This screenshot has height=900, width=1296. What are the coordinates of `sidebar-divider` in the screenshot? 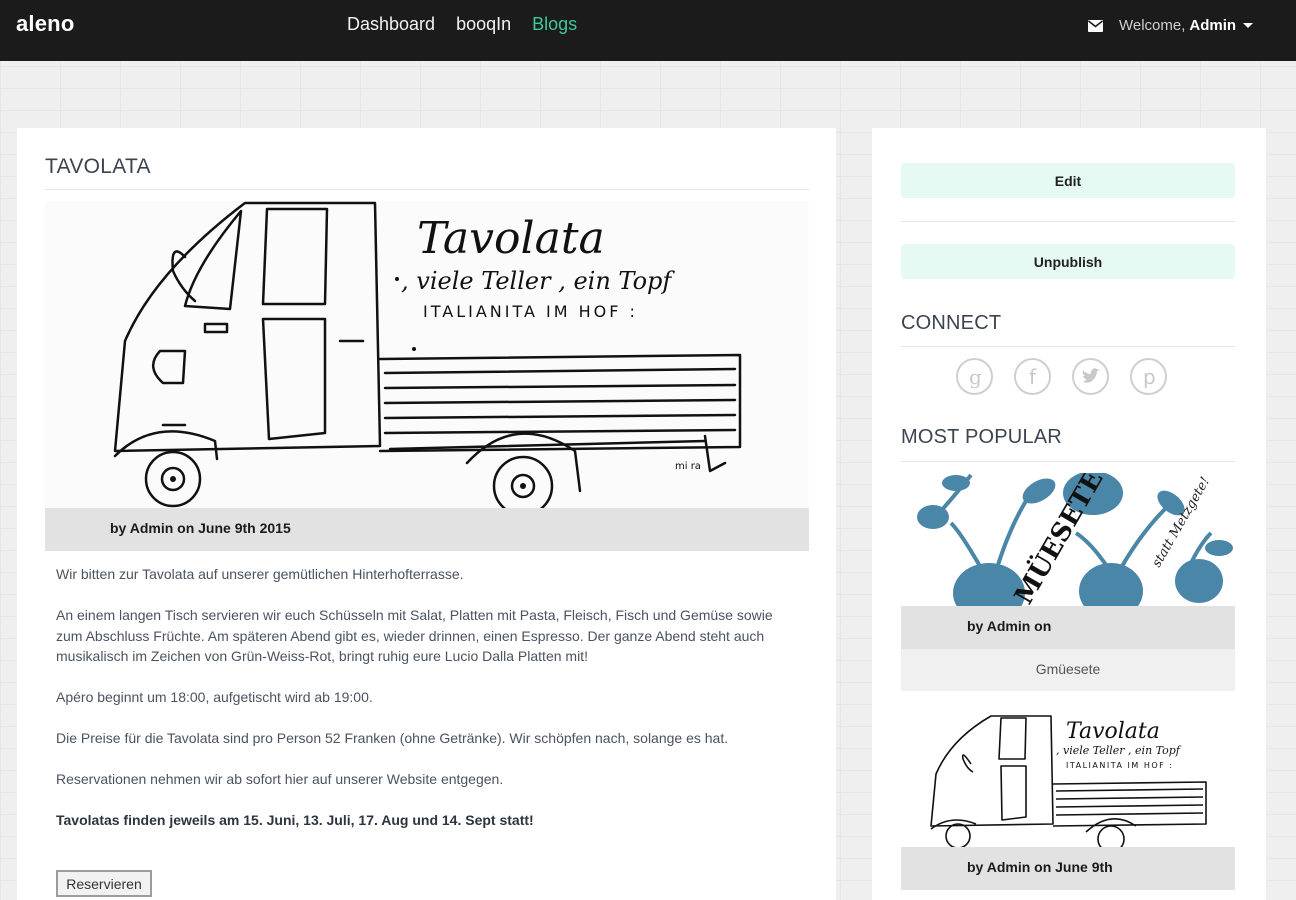 It's located at (1068, 221).